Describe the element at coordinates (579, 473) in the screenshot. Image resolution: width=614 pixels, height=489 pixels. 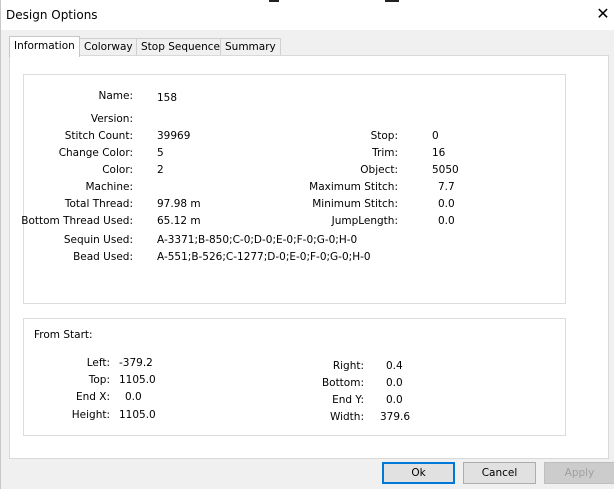
I see `apply-button: Apply` at that location.